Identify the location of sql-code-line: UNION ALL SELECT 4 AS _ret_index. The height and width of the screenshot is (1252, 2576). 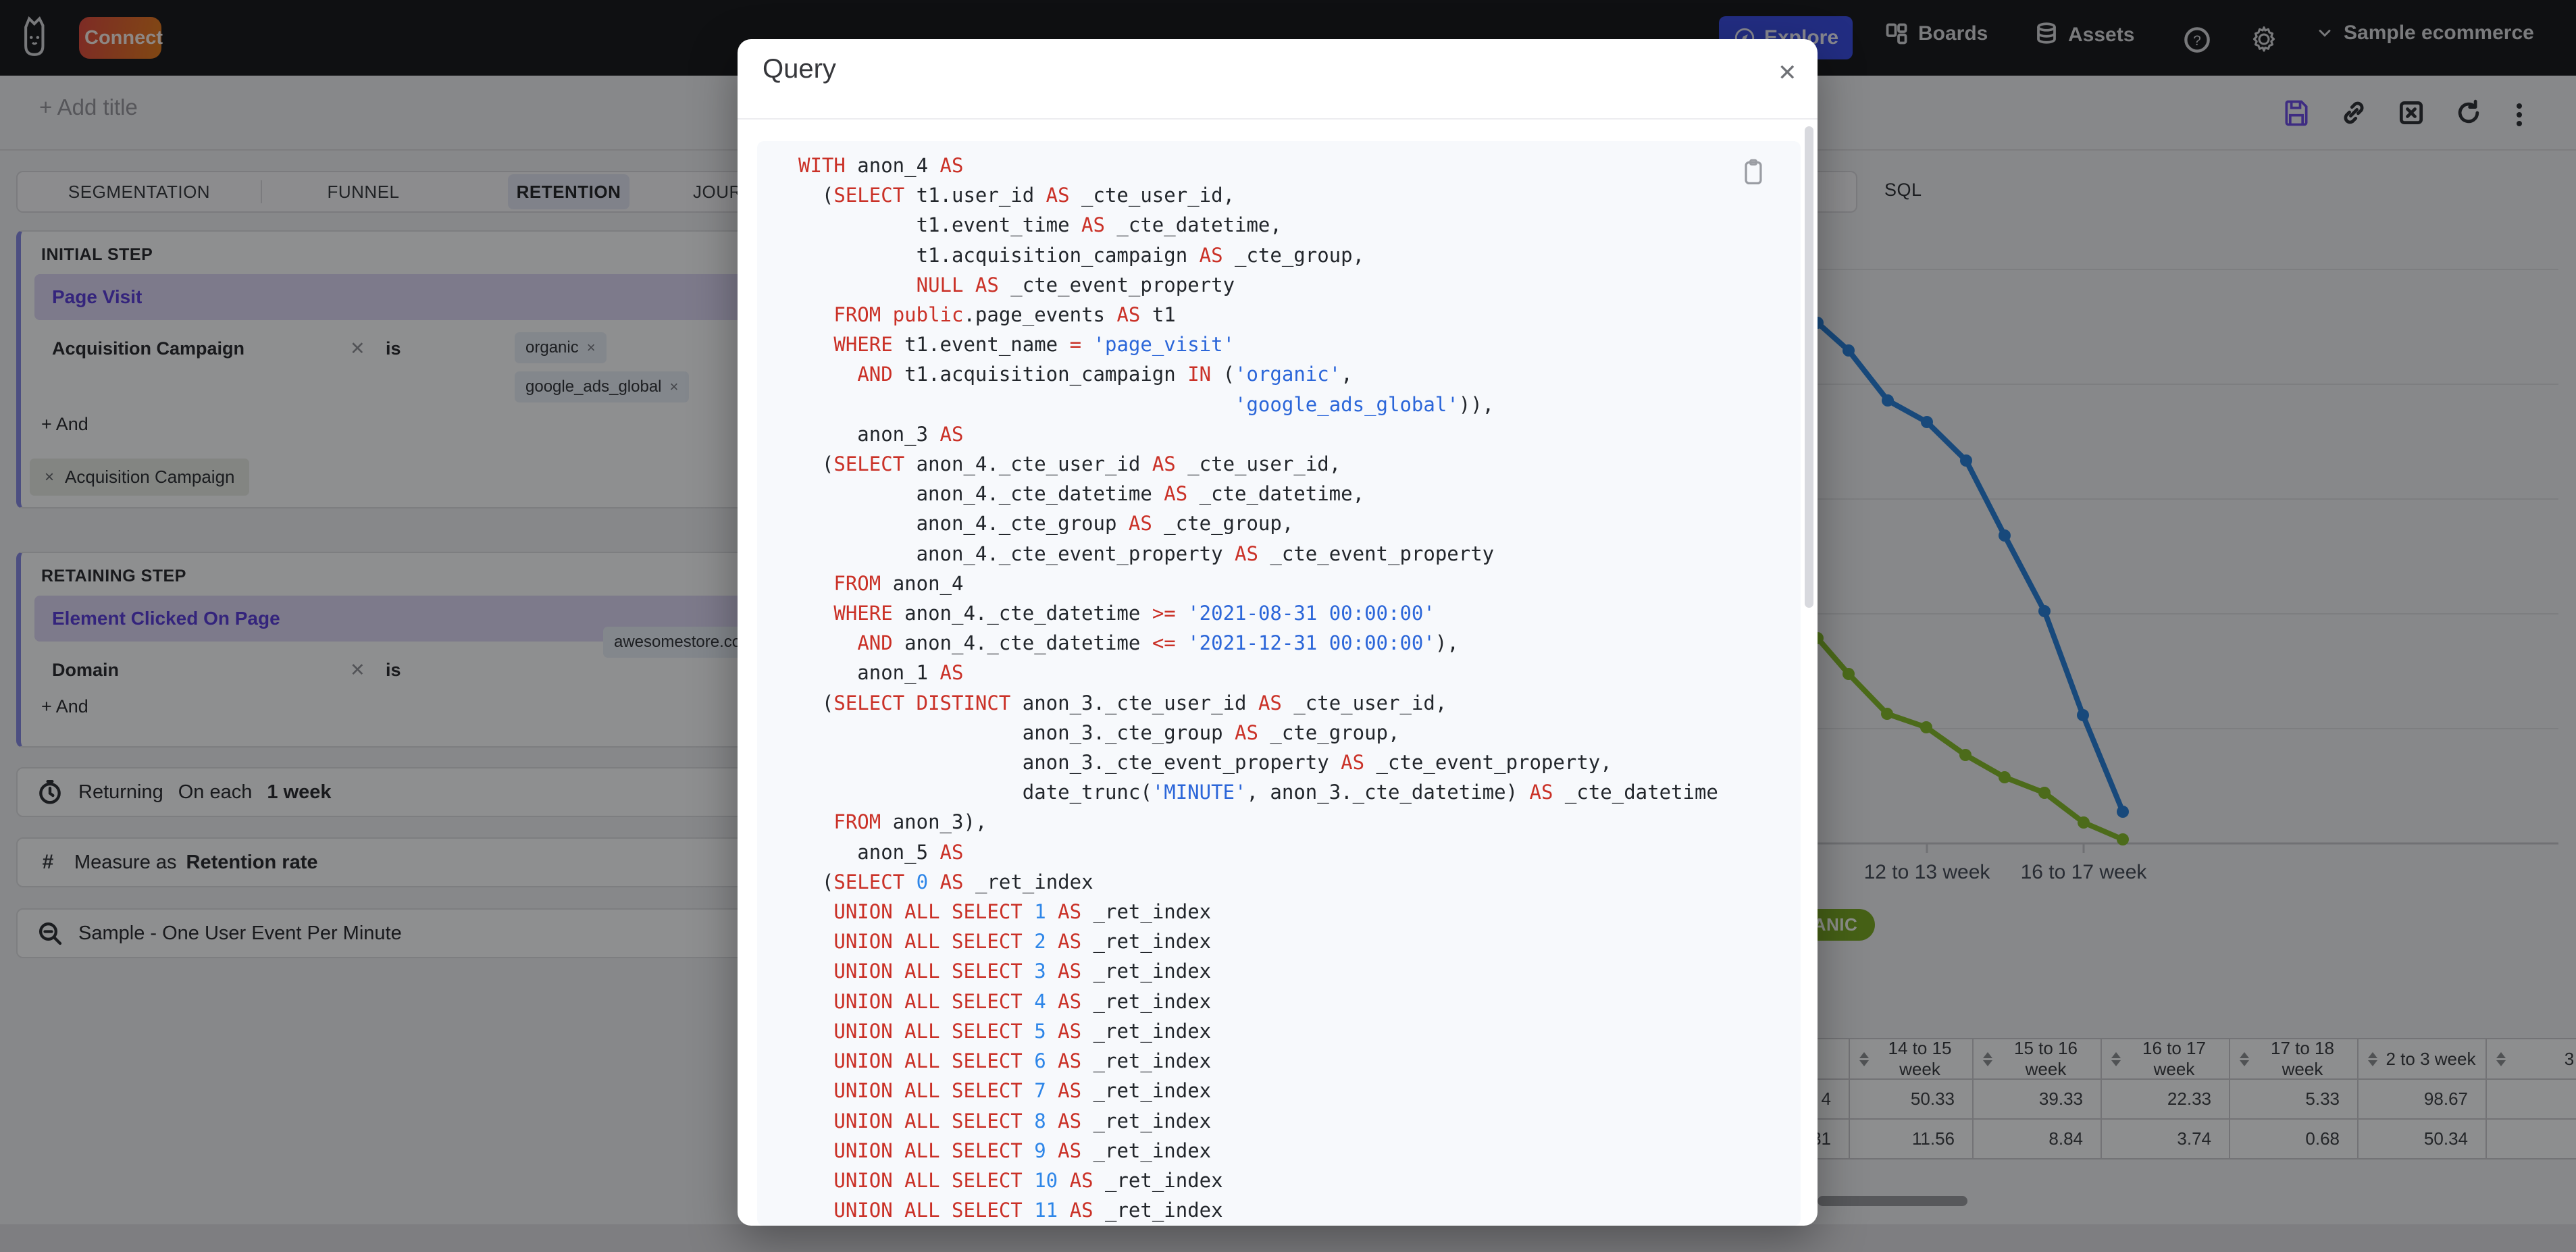
(1022, 1001).